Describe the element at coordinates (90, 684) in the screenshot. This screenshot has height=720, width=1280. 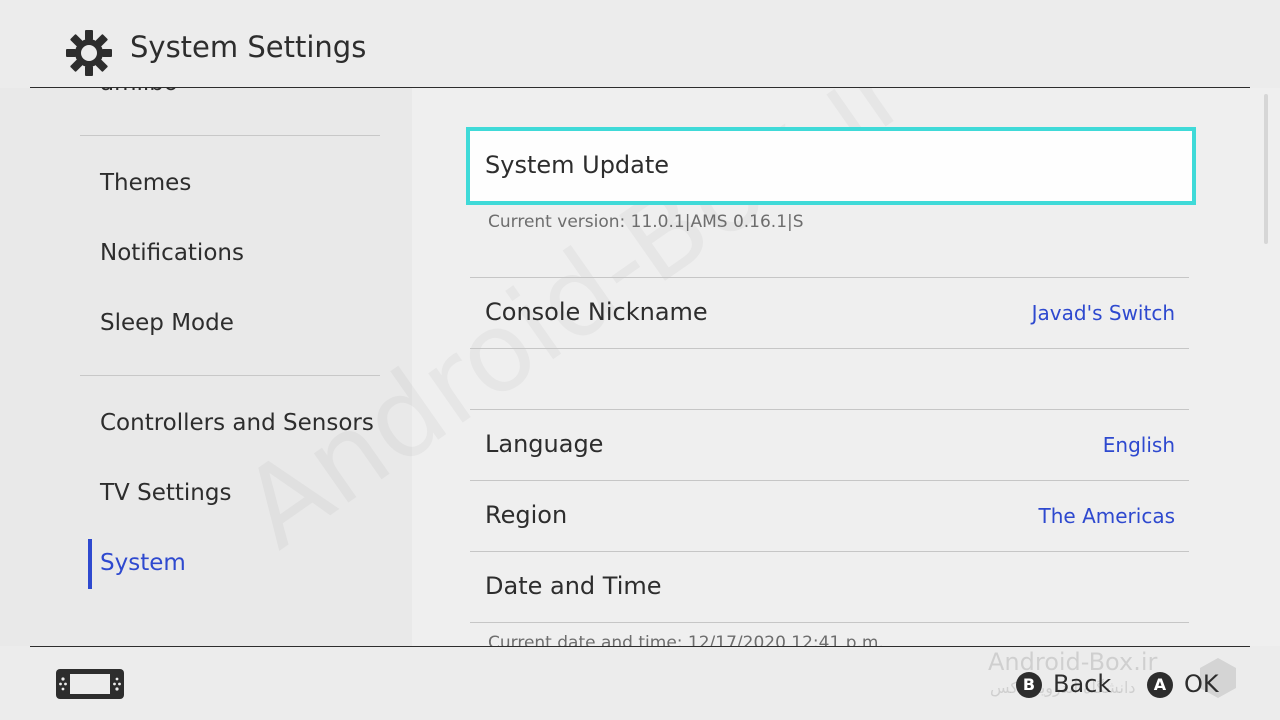
I see `handheld-console-icon` at that location.